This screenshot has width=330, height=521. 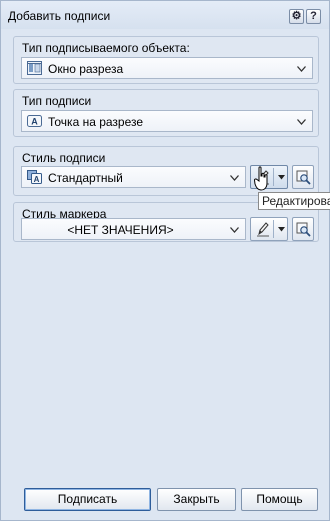 What do you see at coordinates (106, 48) in the screenshot?
I see `object-type-label: Тип подписываемого объекта:` at bounding box center [106, 48].